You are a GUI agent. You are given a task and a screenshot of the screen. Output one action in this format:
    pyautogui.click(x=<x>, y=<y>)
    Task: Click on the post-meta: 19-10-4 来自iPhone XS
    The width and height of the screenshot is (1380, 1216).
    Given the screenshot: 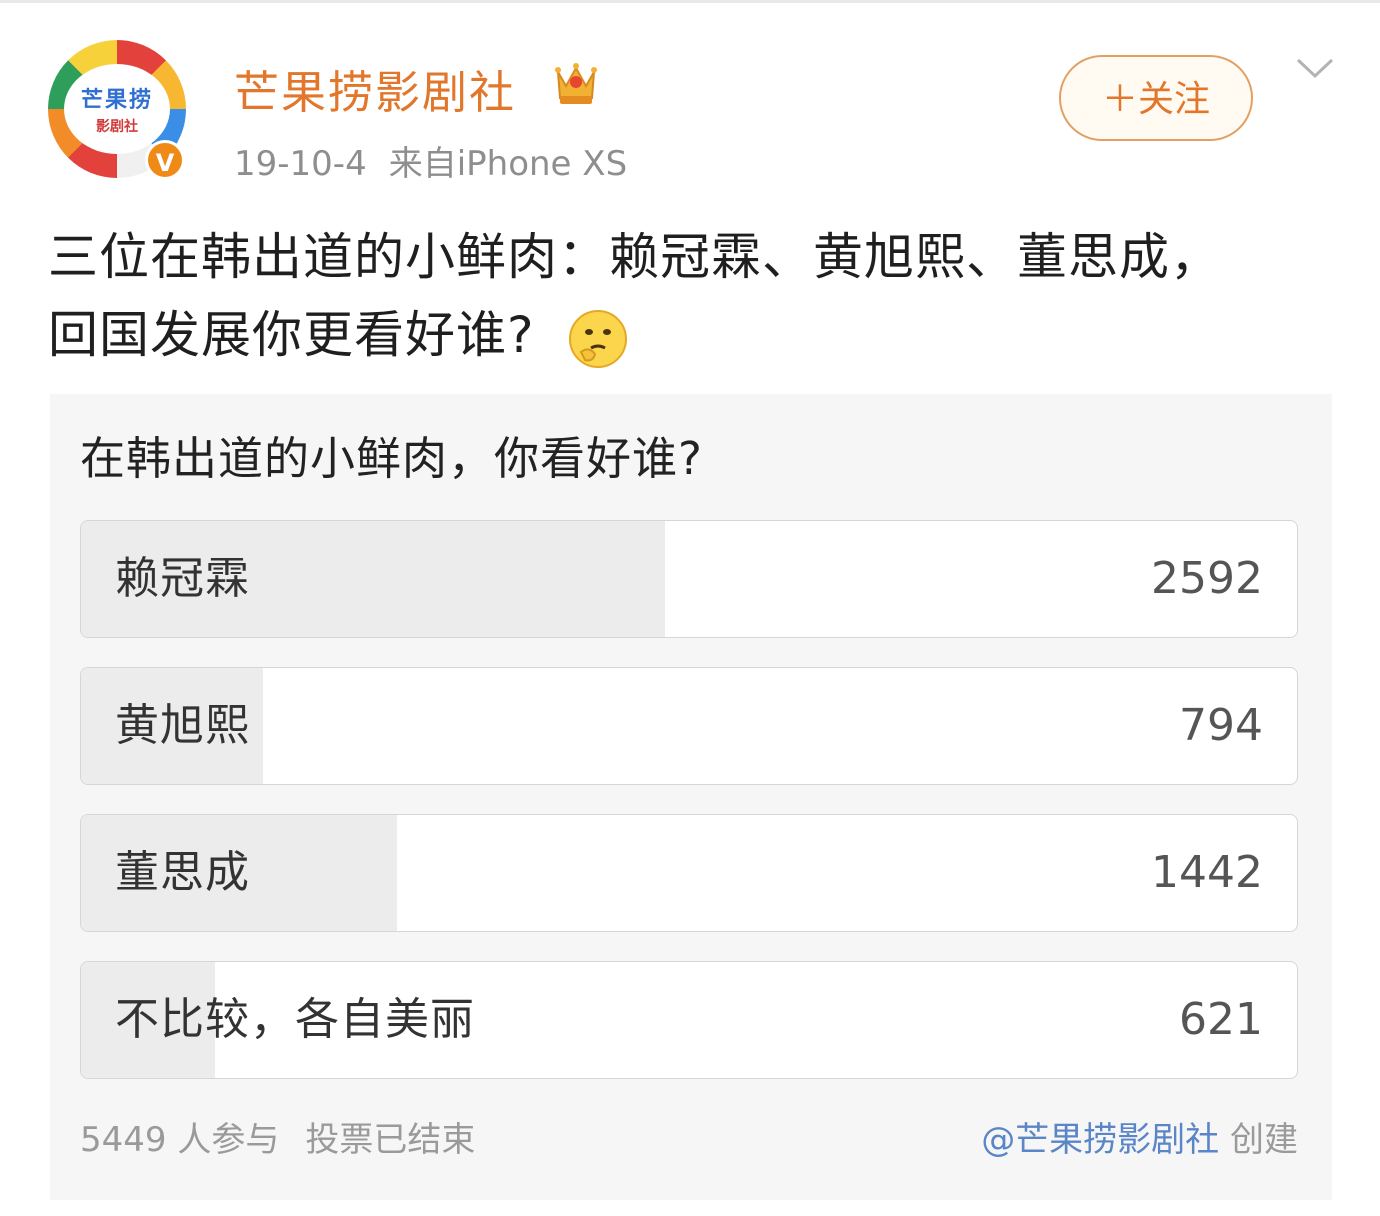 What is the action you would take?
    pyautogui.click(x=430, y=160)
    